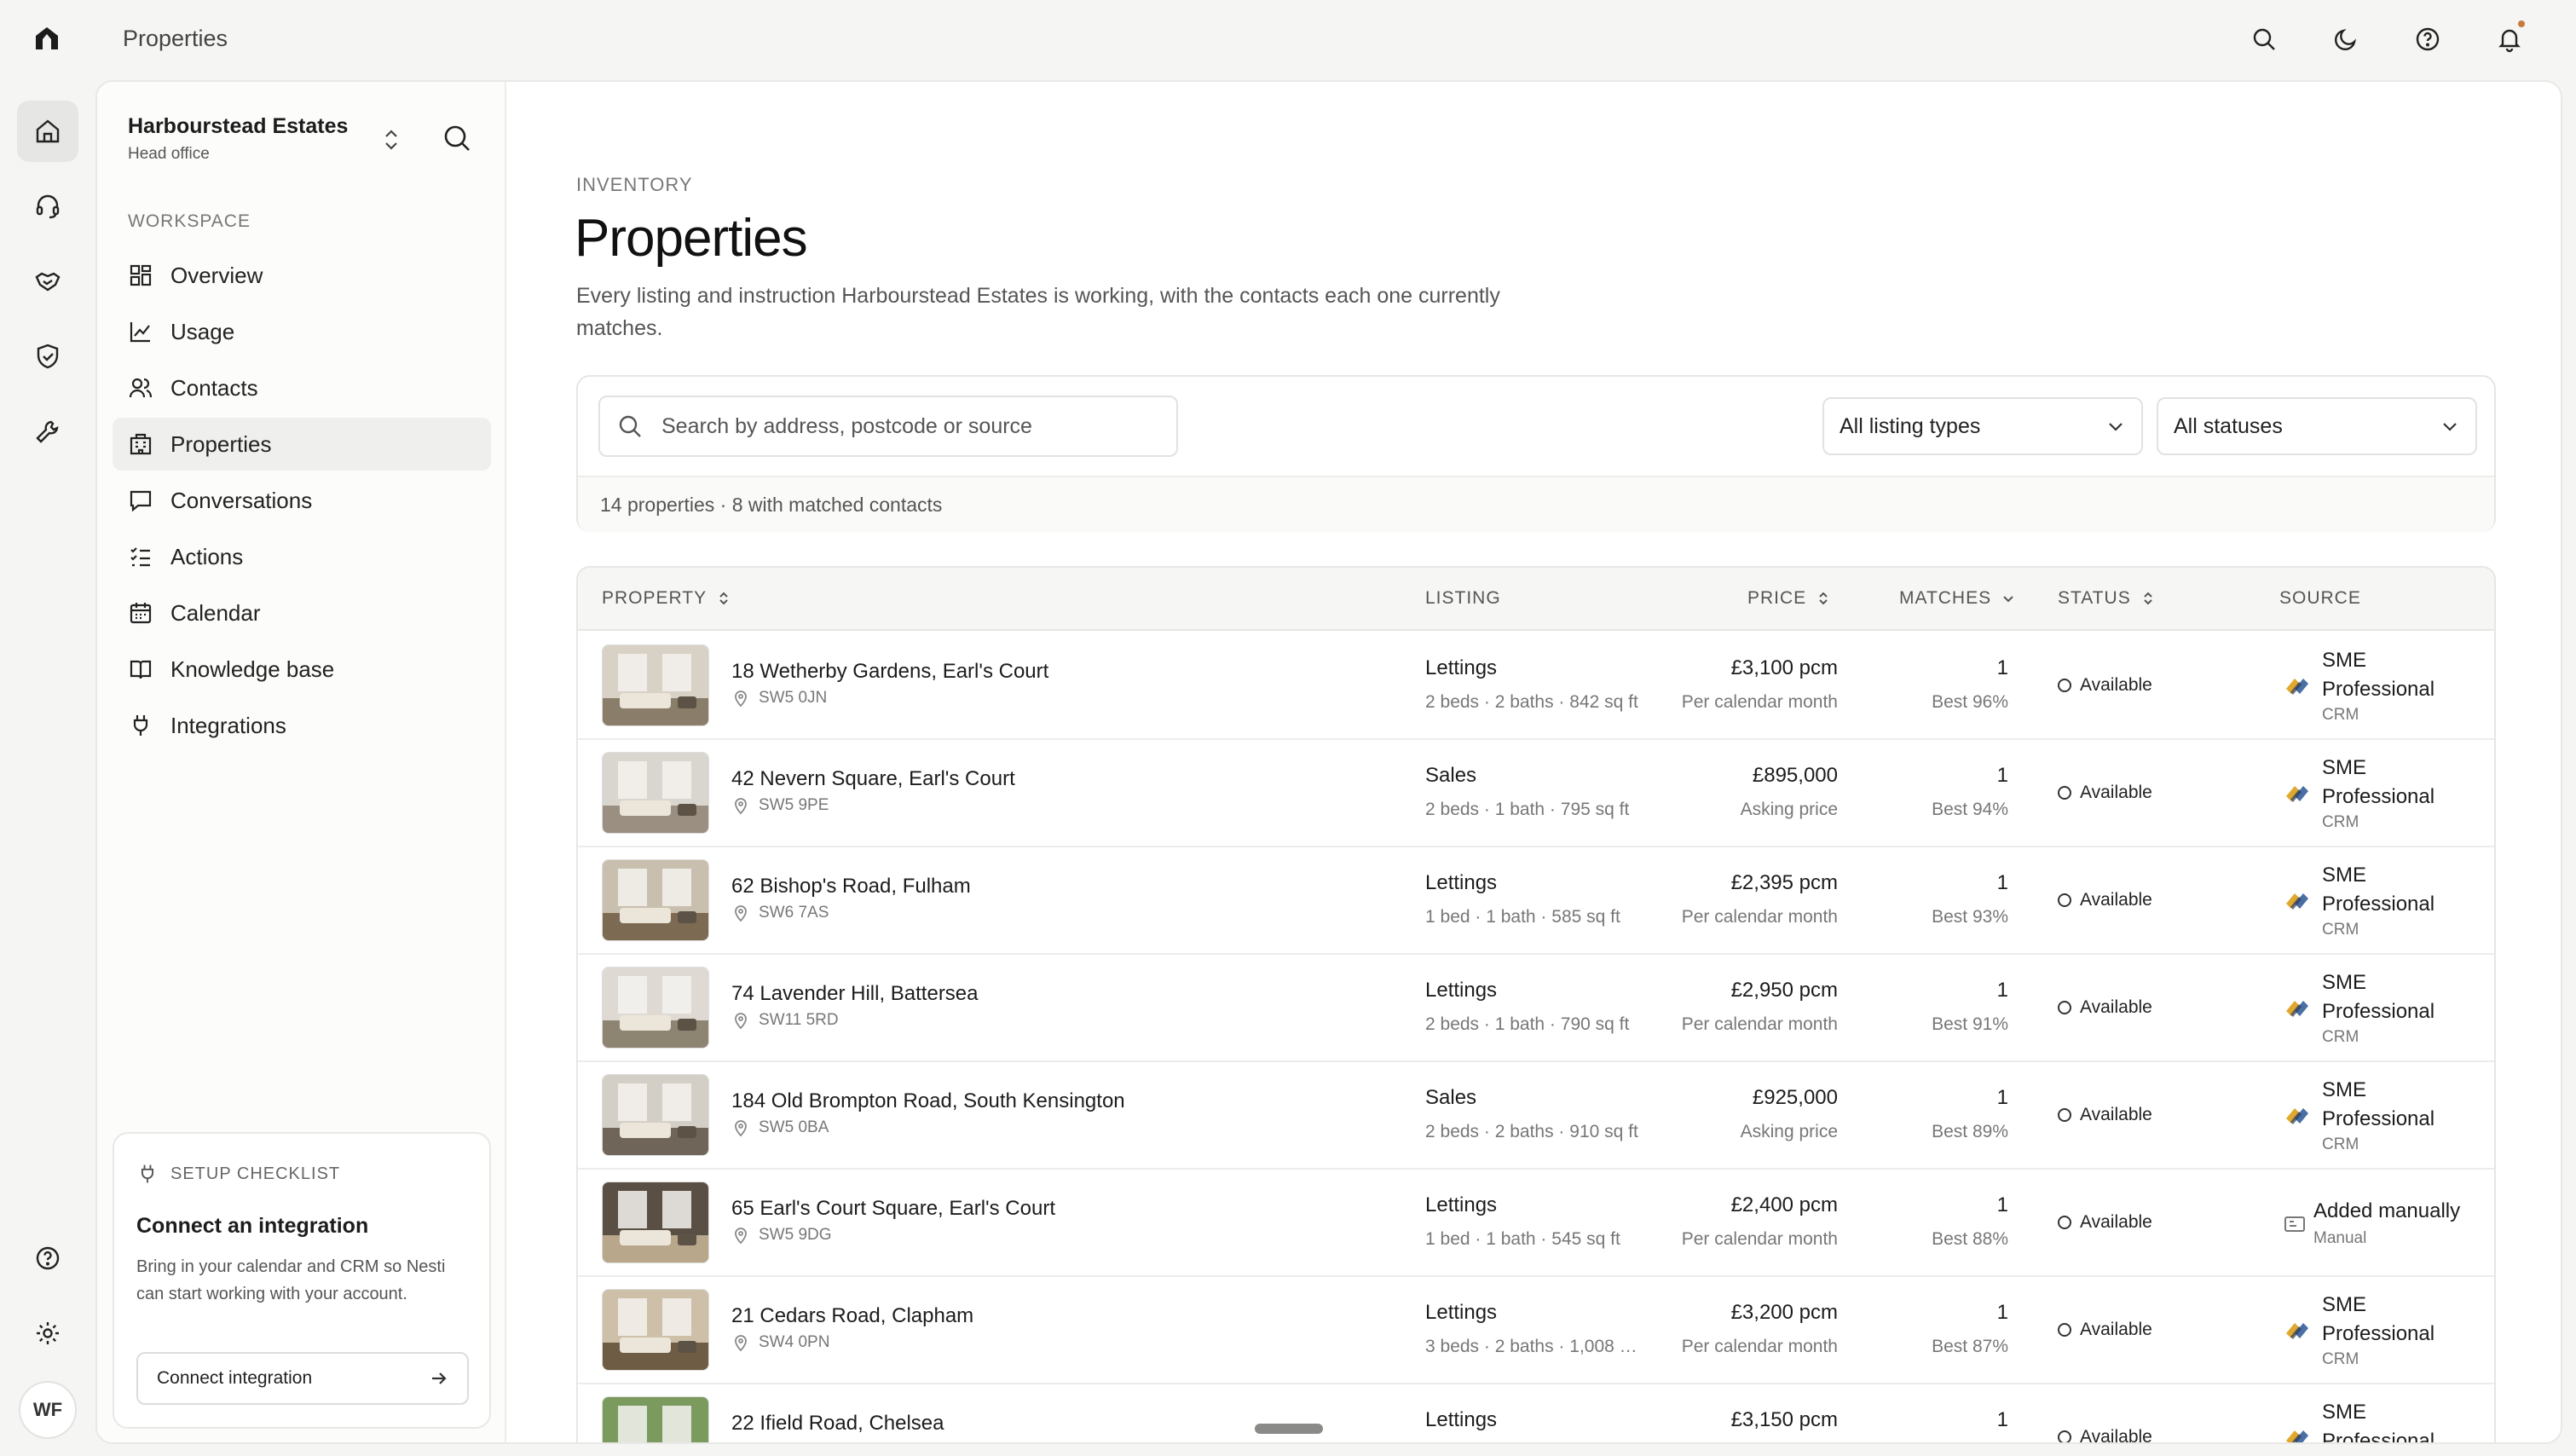 The image size is (2576, 1456). What do you see at coordinates (48, 1410) in the screenshot?
I see `user-avatar: WF` at bounding box center [48, 1410].